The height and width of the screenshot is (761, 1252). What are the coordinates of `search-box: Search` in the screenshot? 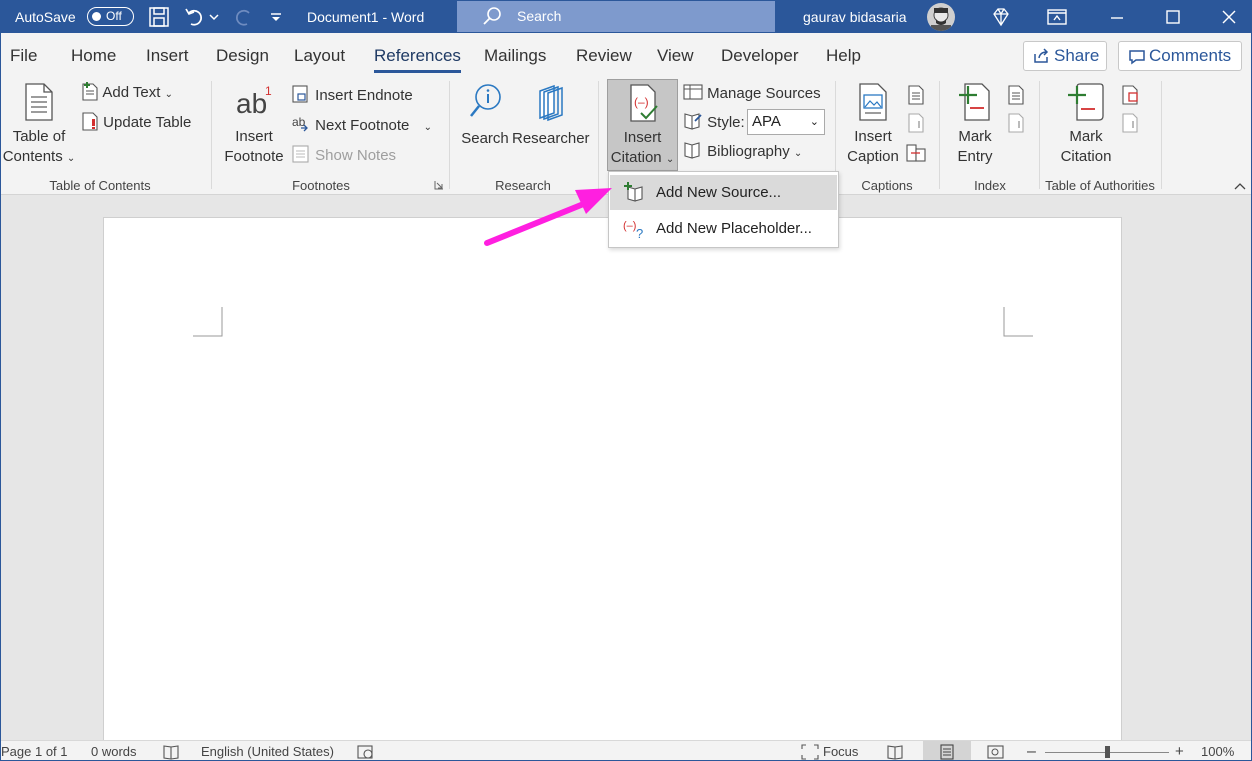 It's located at (616, 16).